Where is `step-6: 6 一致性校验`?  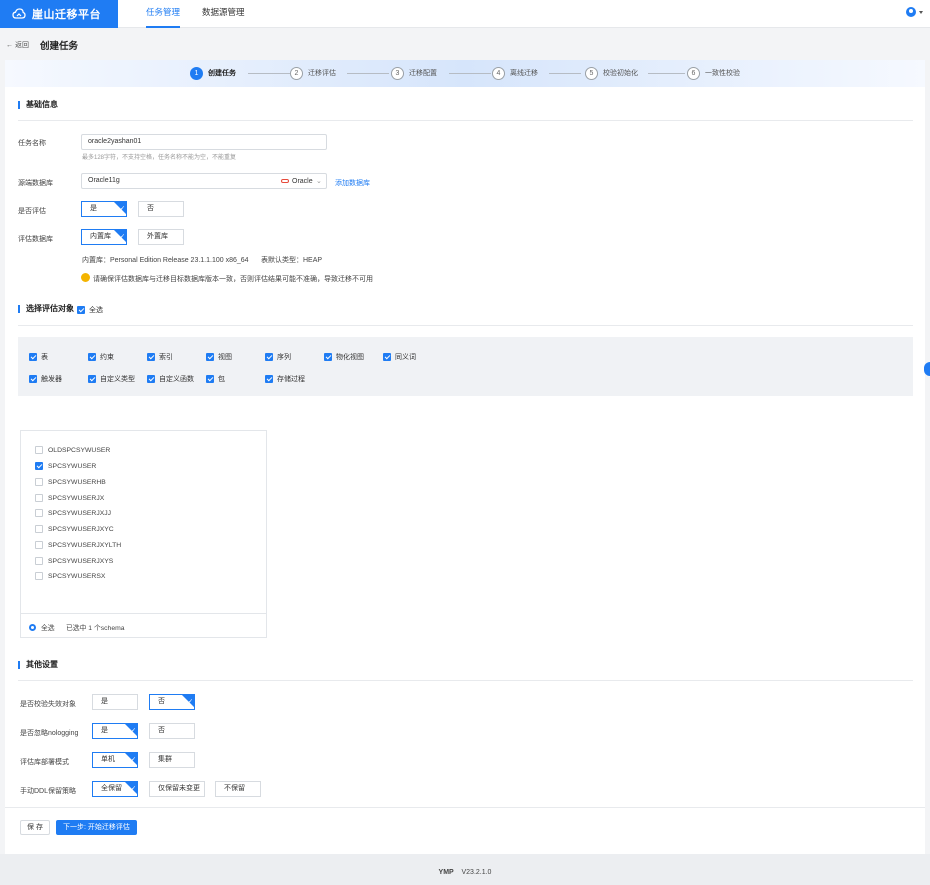
step-6: 6 一致性校验 is located at coordinates (713, 73).